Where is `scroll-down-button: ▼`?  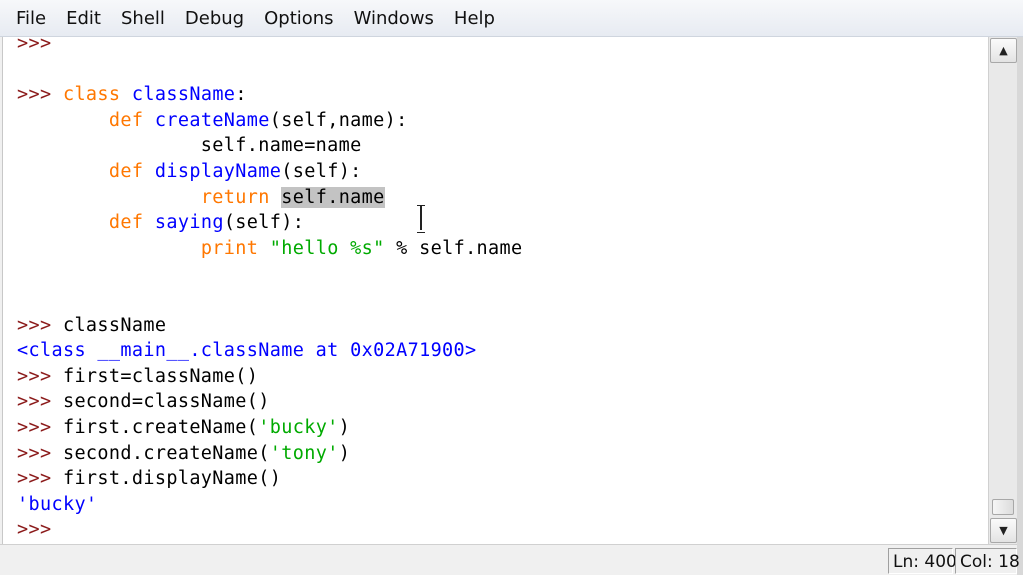 scroll-down-button: ▼ is located at coordinates (1003, 530).